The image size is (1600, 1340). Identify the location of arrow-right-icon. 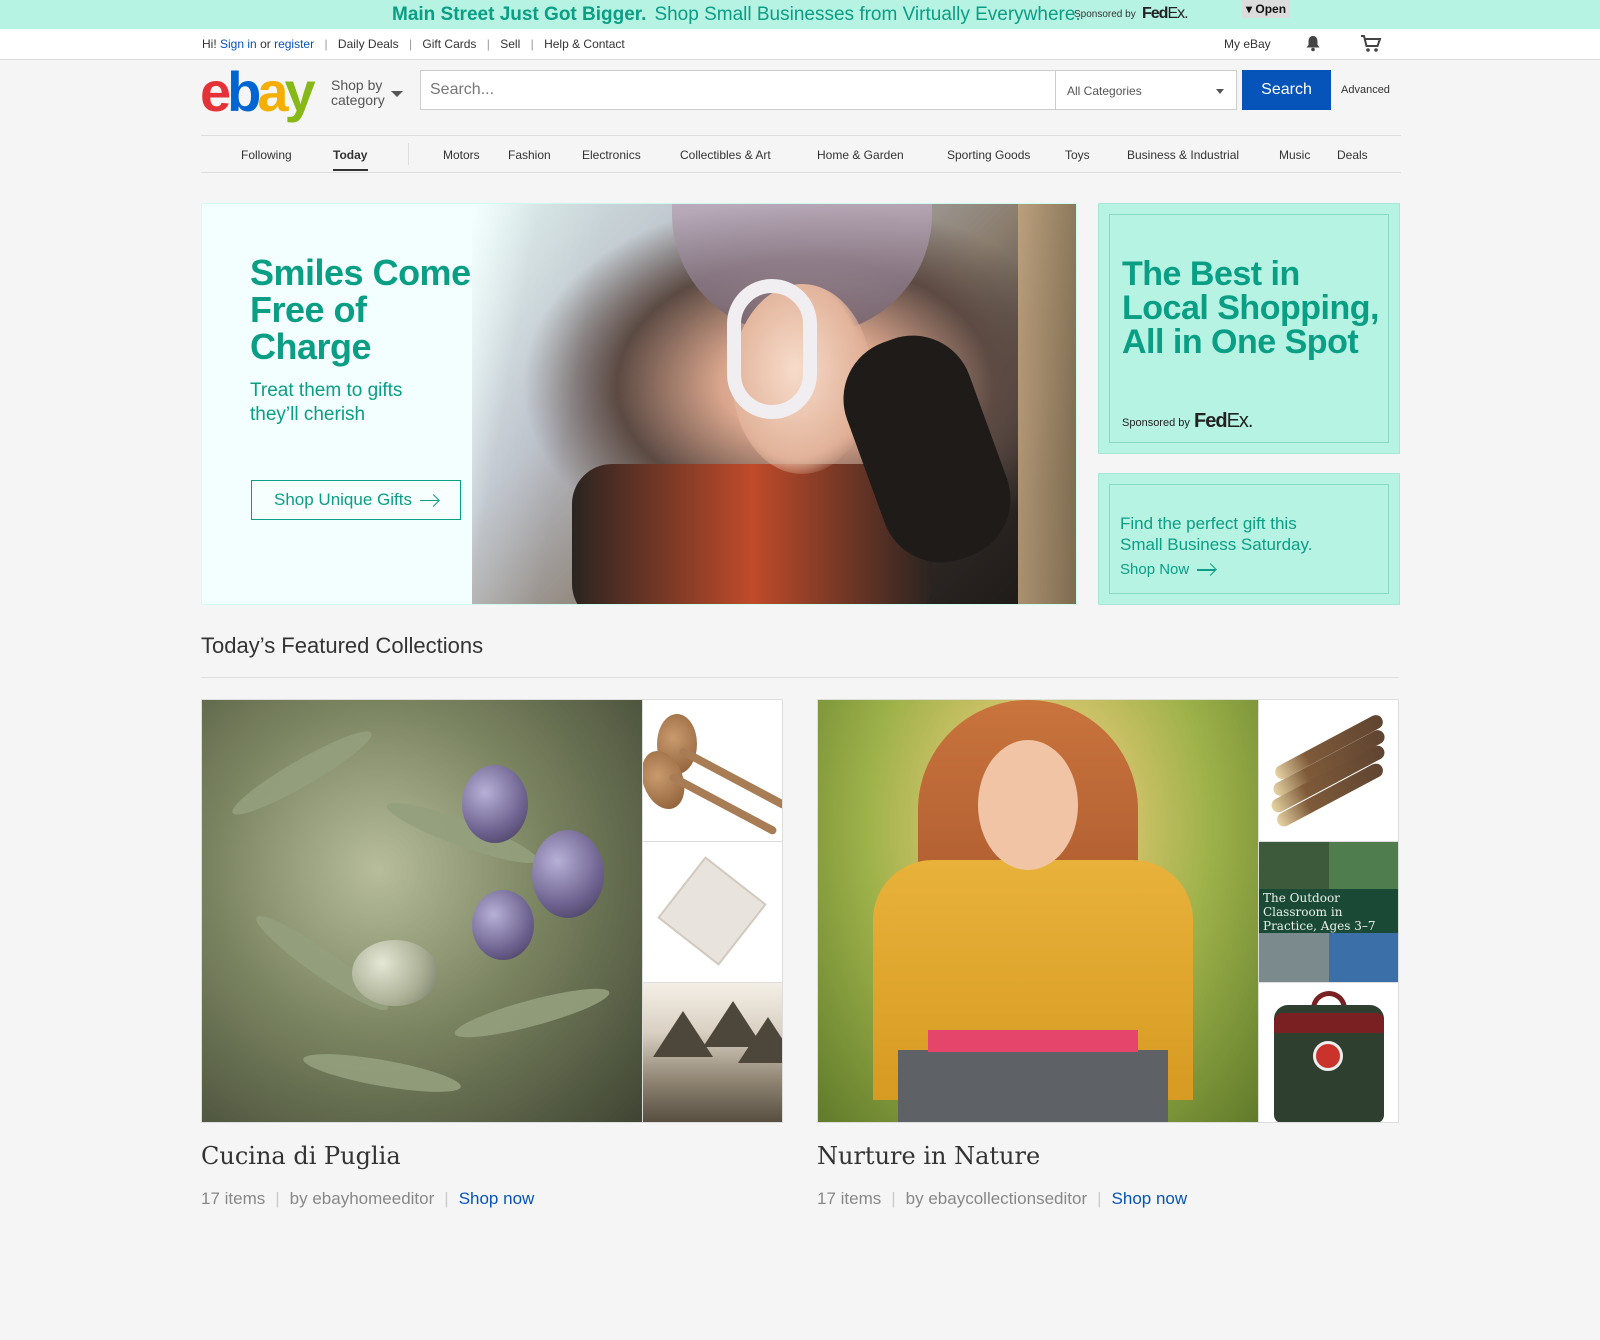
(428, 501).